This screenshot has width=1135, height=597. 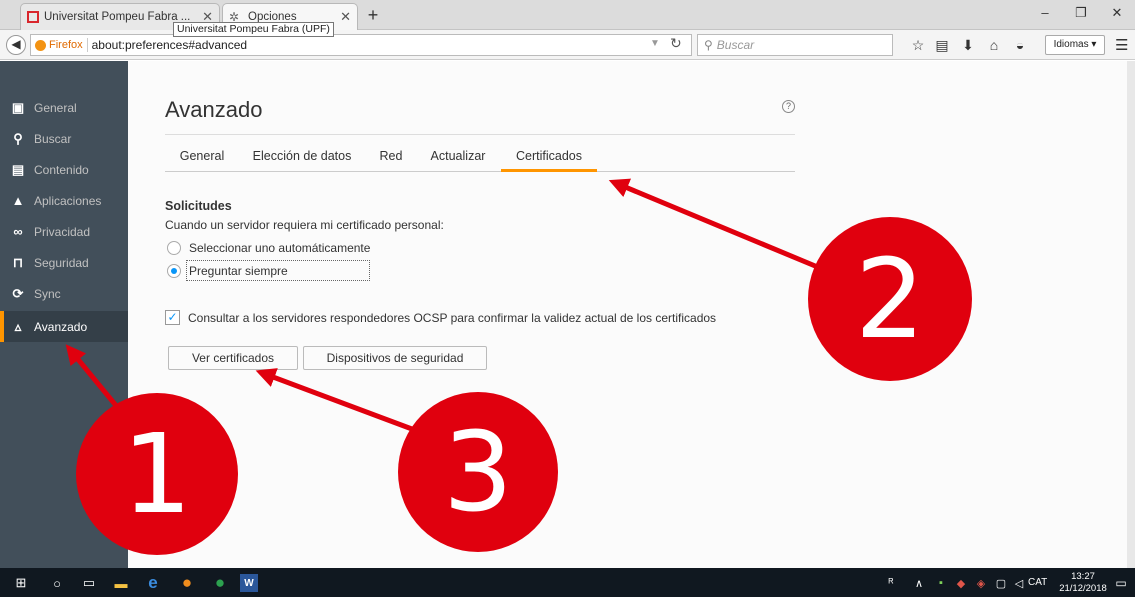 What do you see at coordinates (202, 158) in the screenshot?
I see `tab-general: General` at bounding box center [202, 158].